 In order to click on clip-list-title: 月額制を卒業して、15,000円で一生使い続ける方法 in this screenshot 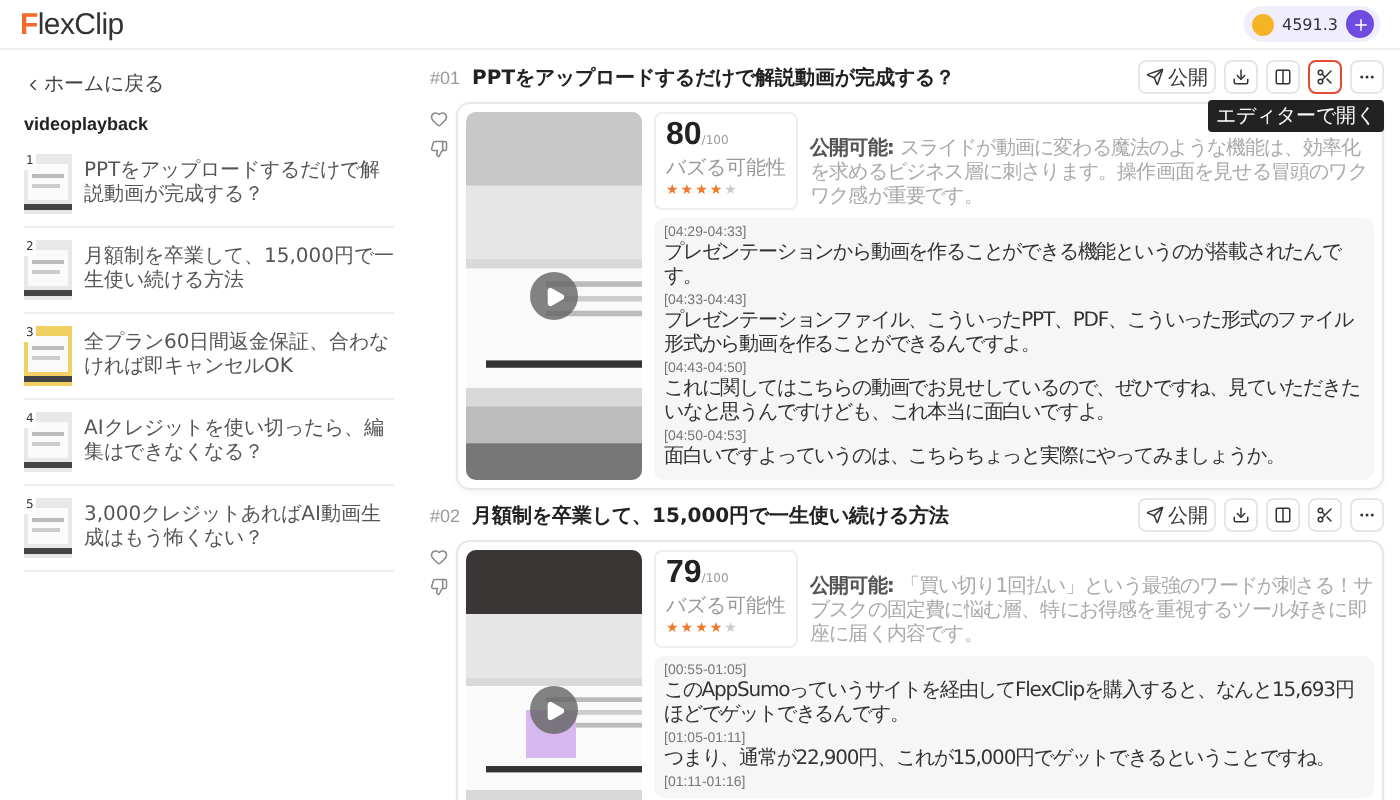, I will do `click(239, 270)`.